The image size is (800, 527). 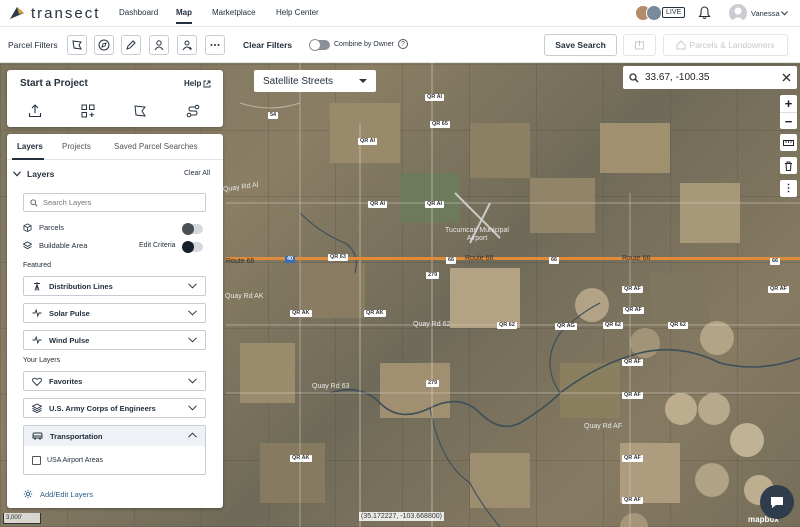 What do you see at coordinates (674, 12) in the screenshot?
I see `live-badge: LIVE` at bounding box center [674, 12].